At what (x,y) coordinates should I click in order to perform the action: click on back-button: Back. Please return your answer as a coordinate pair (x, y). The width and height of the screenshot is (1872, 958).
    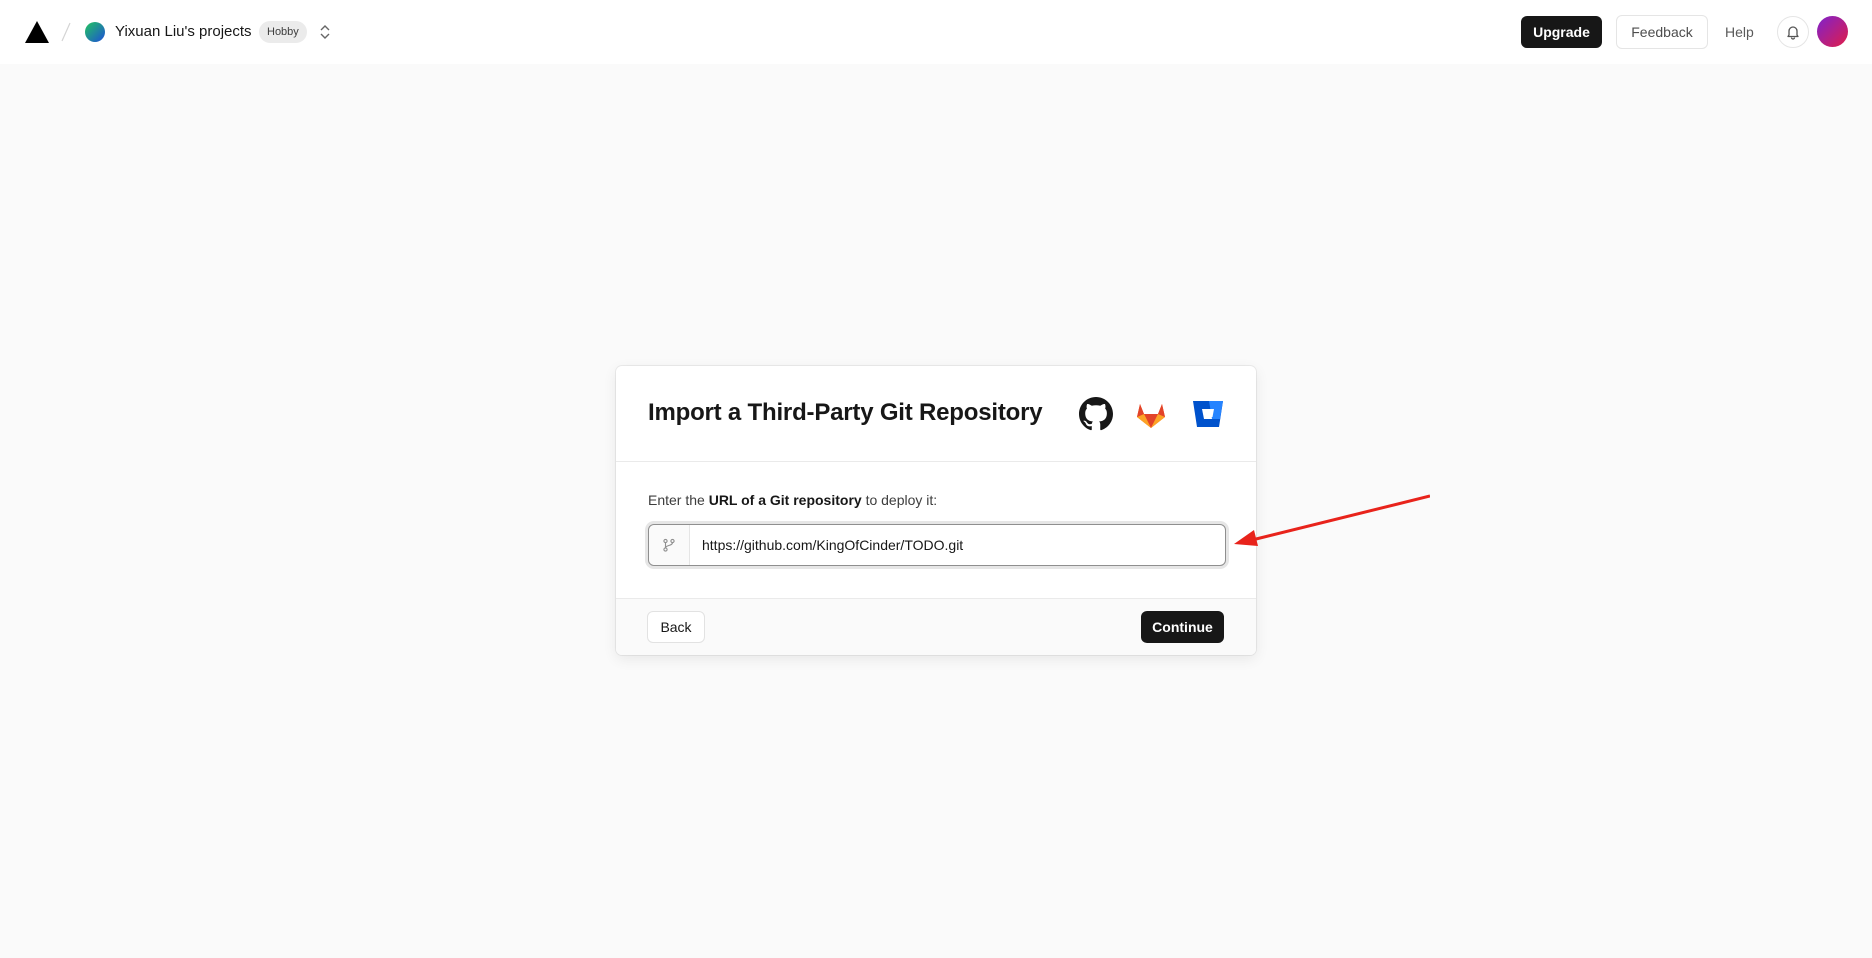
    Looking at the image, I should click on (676, 627).